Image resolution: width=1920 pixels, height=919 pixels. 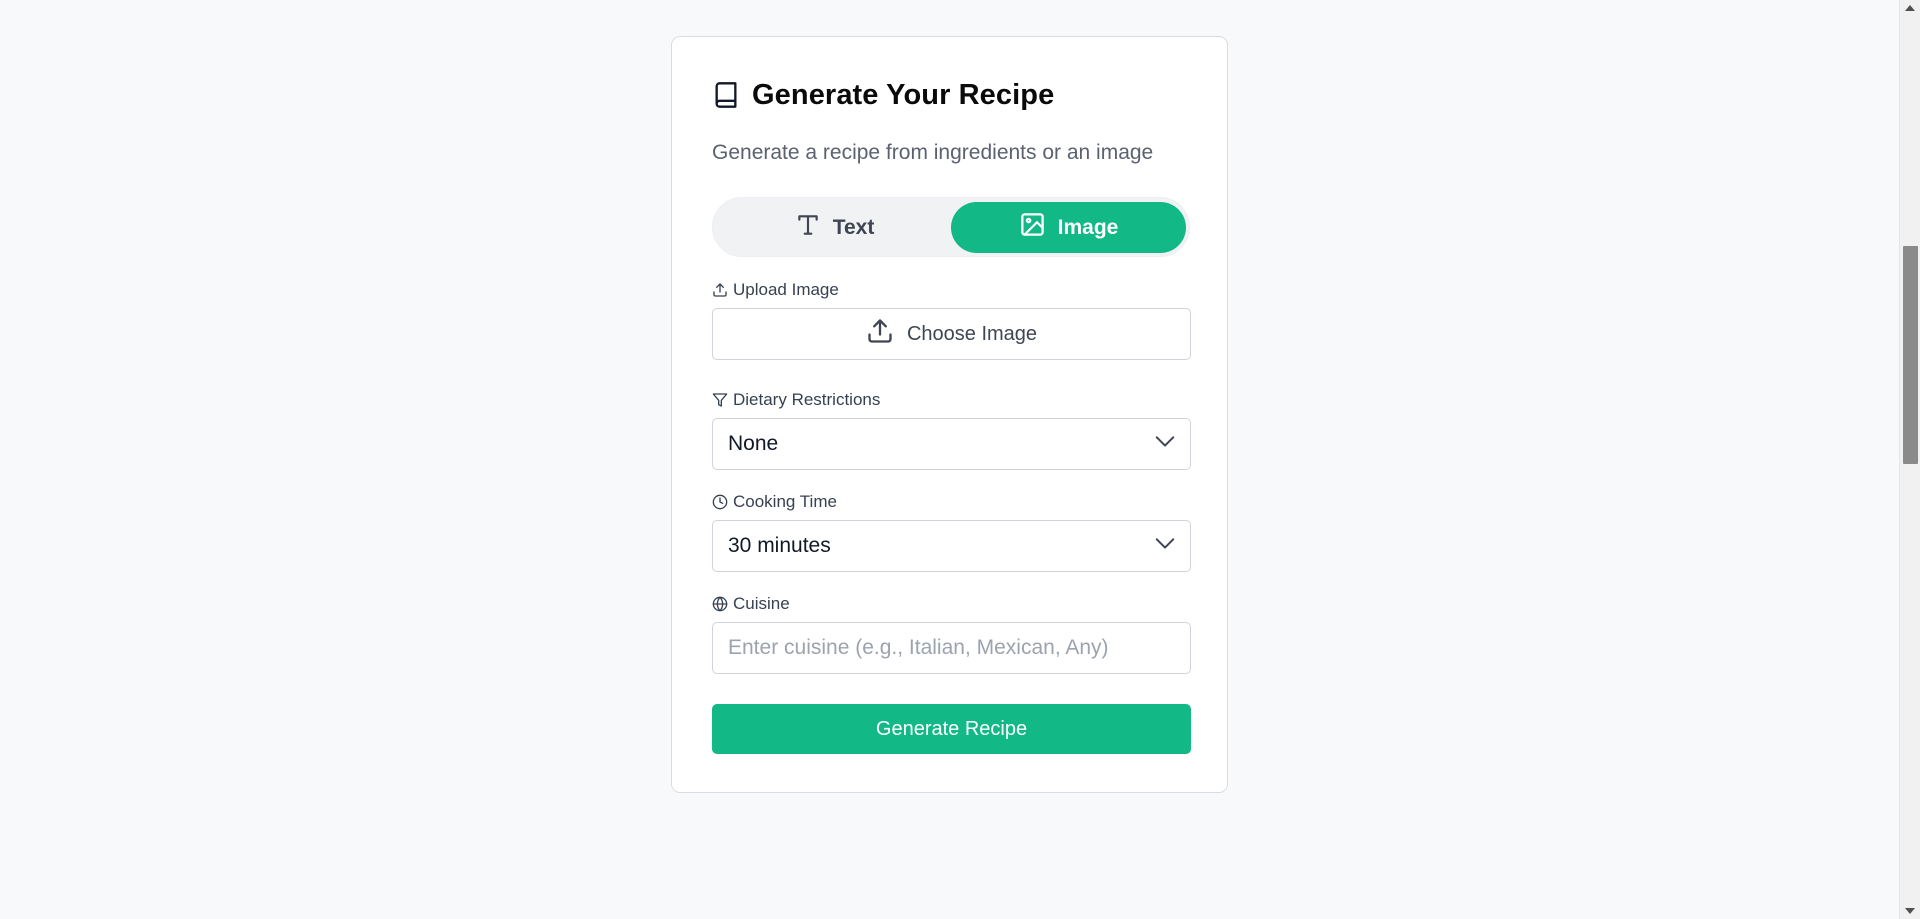 What do you see at coordinates (853, 227) in the screenshot?
I see `tab-text-label: Text` at bounding box center [853, 227].